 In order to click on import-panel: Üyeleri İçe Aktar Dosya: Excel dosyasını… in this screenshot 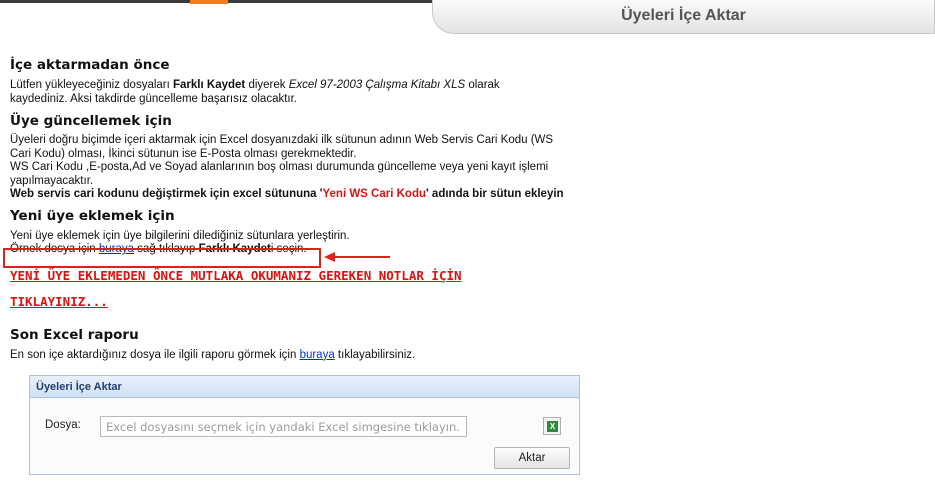, I will do `click(304, 425)`.